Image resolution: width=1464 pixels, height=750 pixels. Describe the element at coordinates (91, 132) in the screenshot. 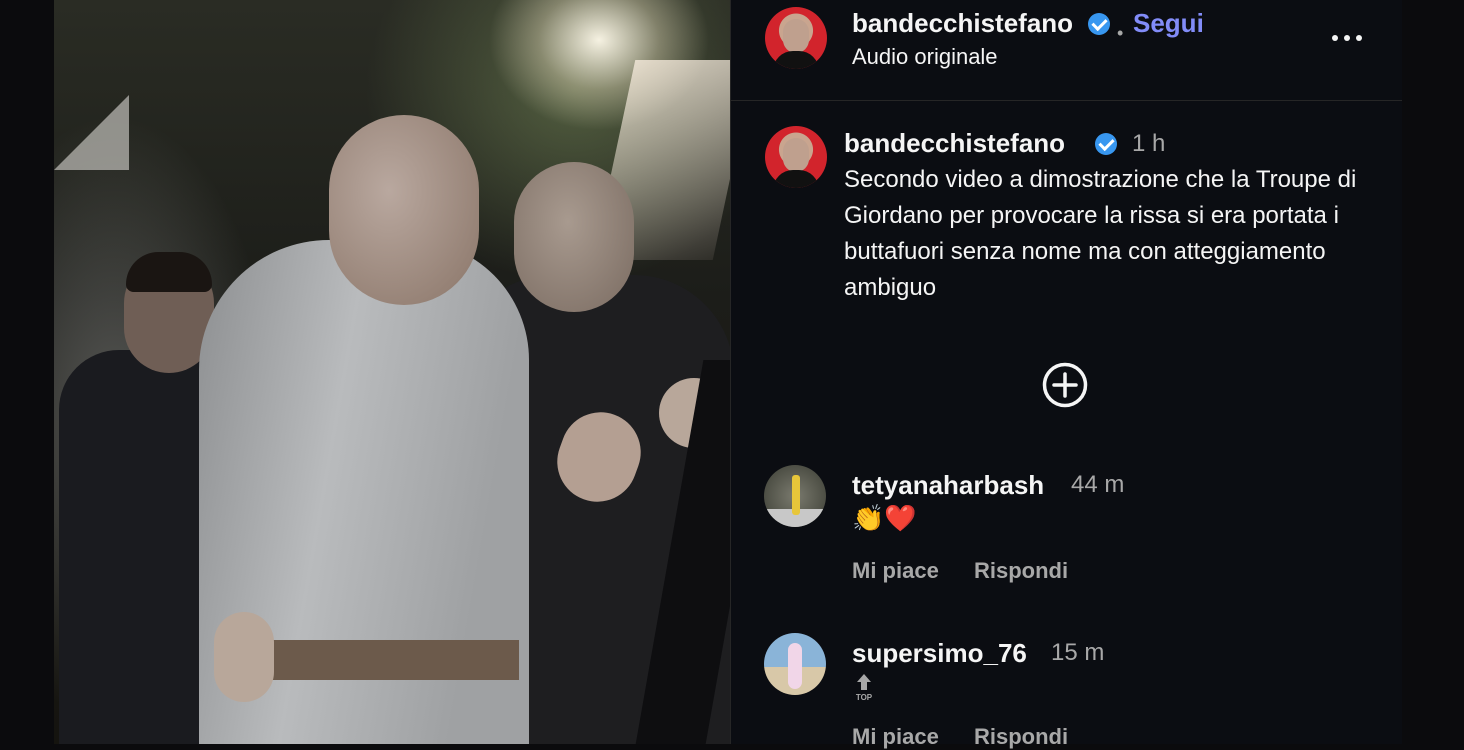

I see `video-umbrella` at that location.